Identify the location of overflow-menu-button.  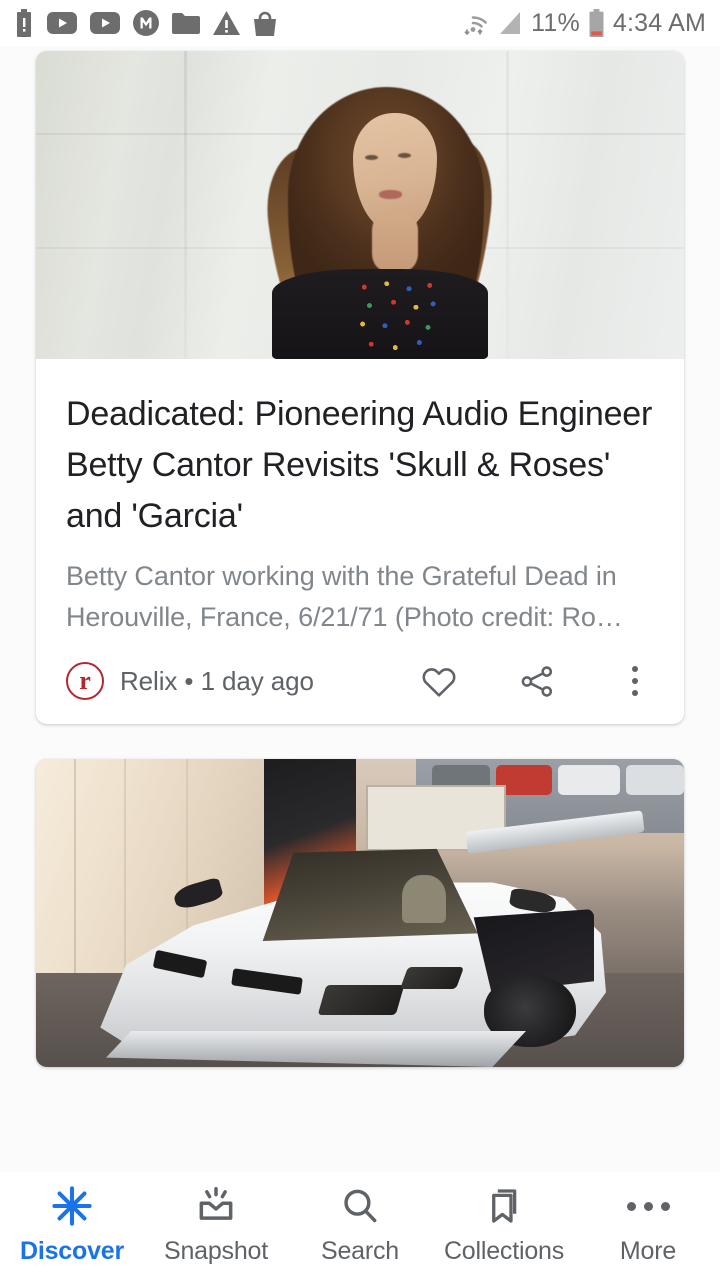
(635, 681).